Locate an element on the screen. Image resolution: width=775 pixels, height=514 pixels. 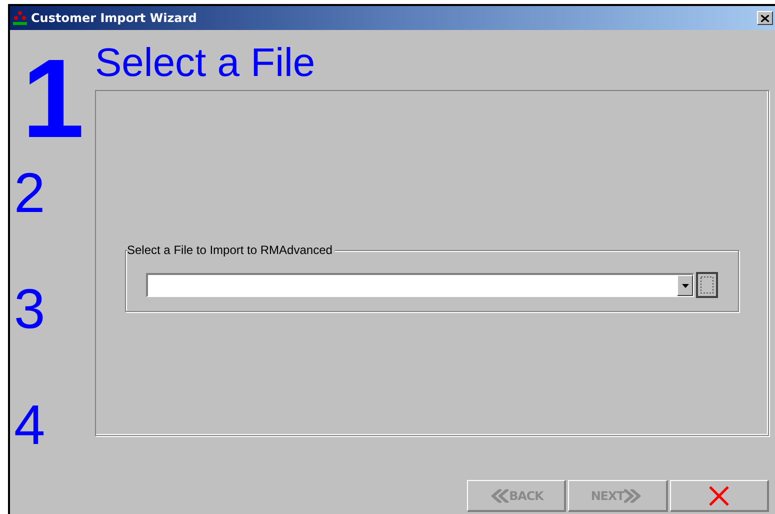
browse-button is located at coordinates (707, 285).